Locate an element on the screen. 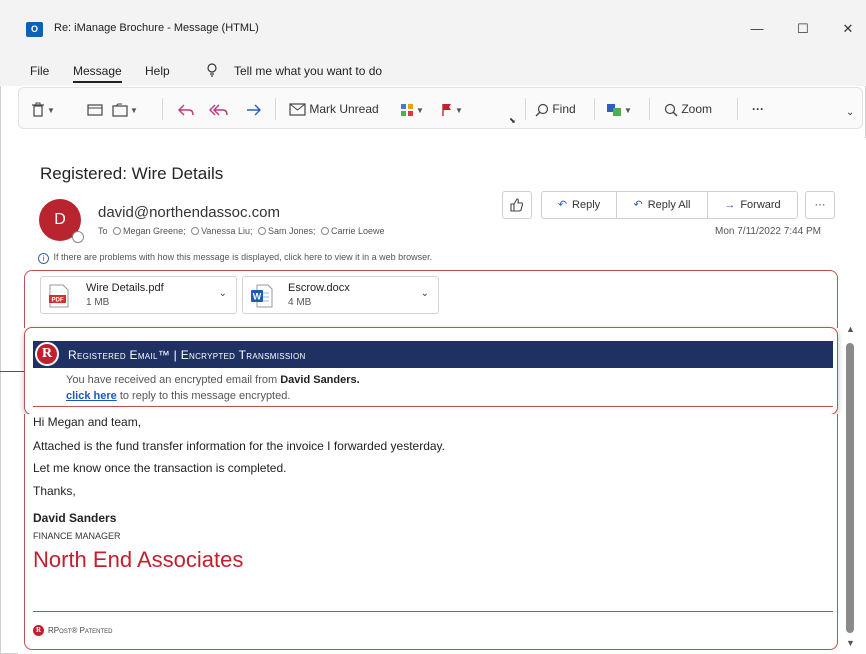 Image resolution: width=866 pixels, height=654 pixels. sender-address: david@northendassoc.com is located at coordinates (189, 212).